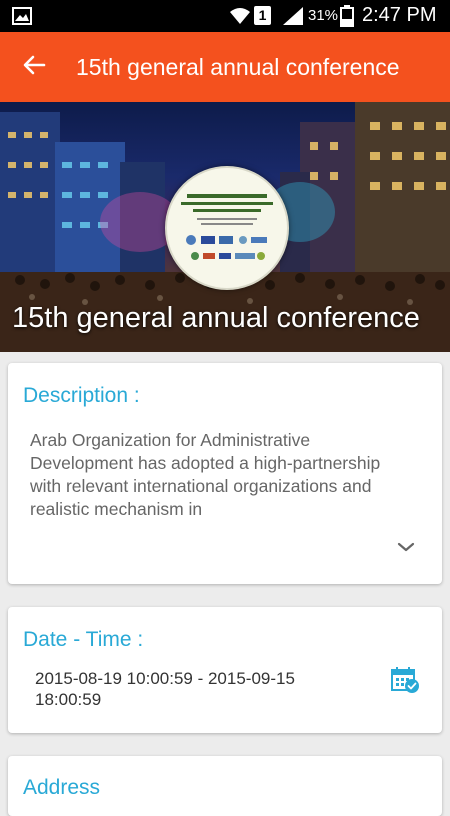 The height and width of the screenshot is (816, 450). I want to click on chevron-down-icon, so click(406, 549).